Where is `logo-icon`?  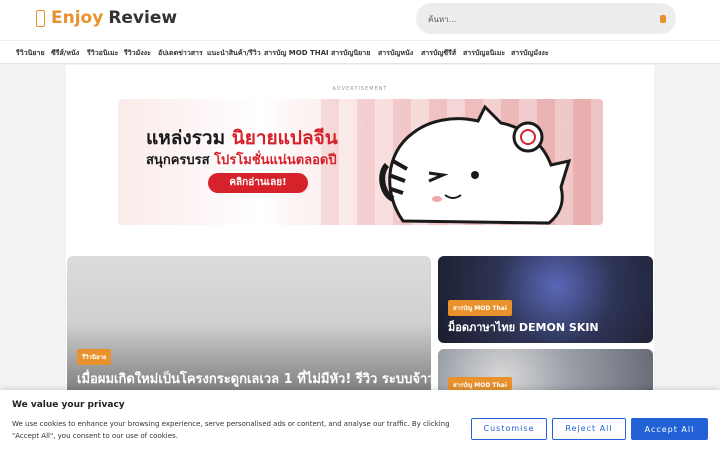 logo-icon is located at coordinates (40, 18).